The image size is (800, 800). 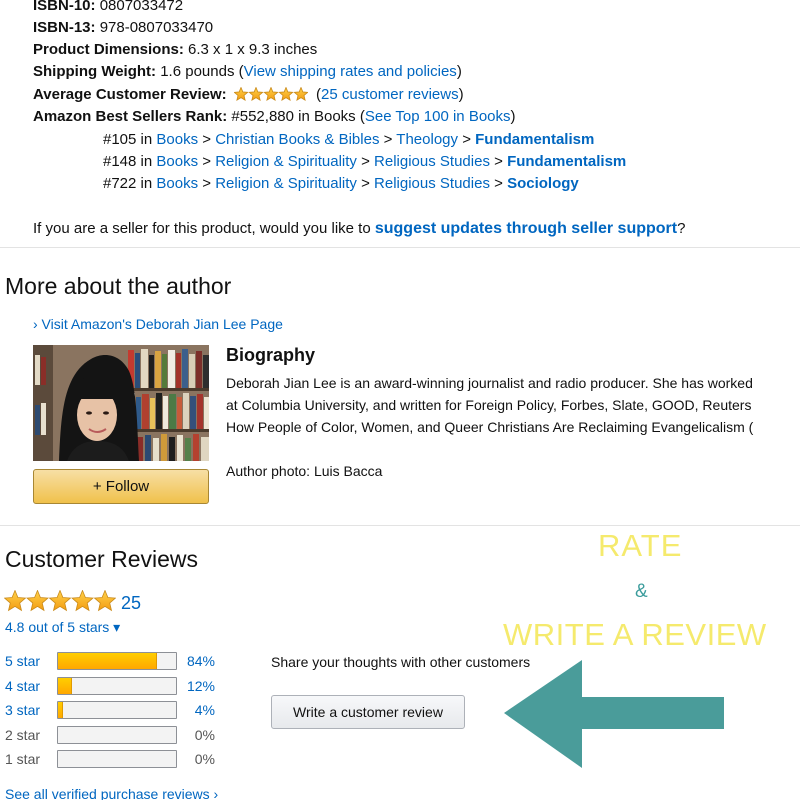 What do you see at coordinates (23, 759) in the screenshot?
I see `histogram-star-label: 1 star` at bounding box center [23, 759].